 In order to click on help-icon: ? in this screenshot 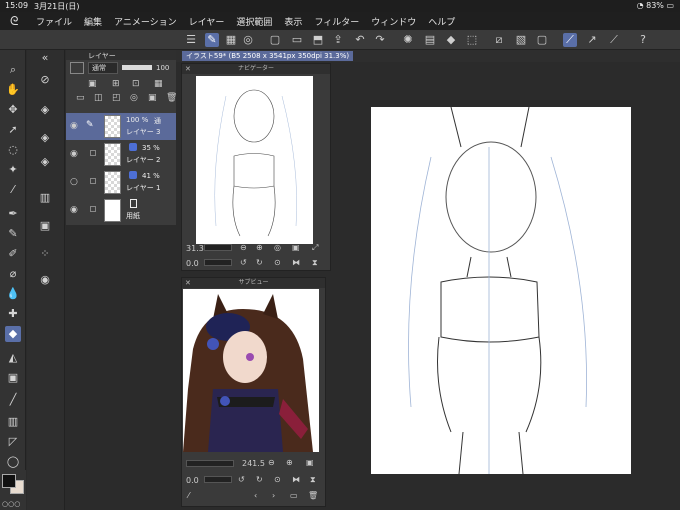, I will do `click(643, 40)`.